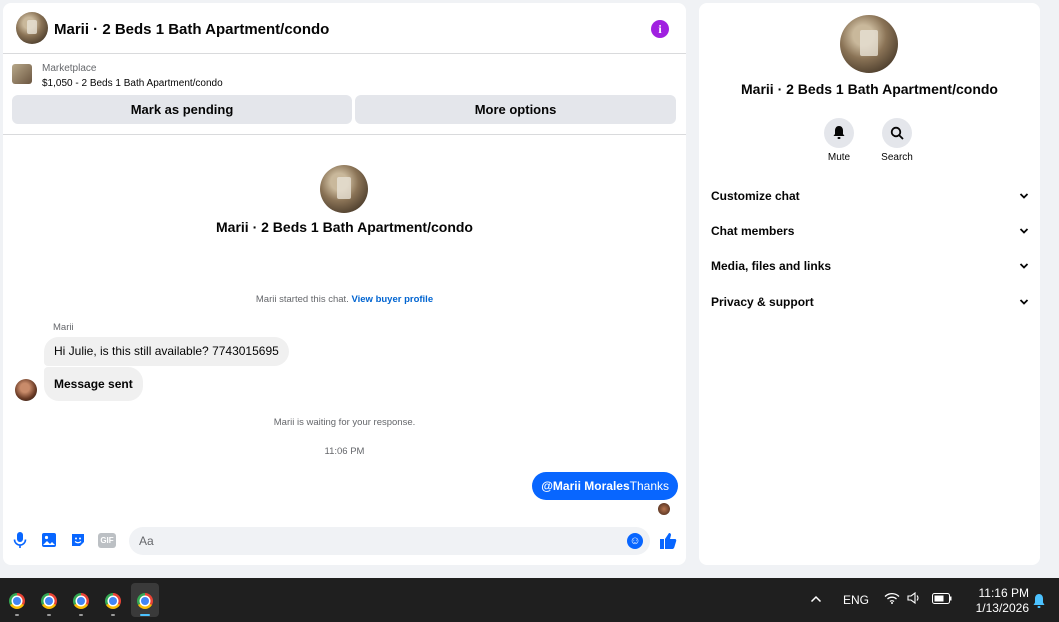 The width and height of the screenshot is (1059, 622). I want to click on section-privacy-support: Privacy & support, so click(870, 302).